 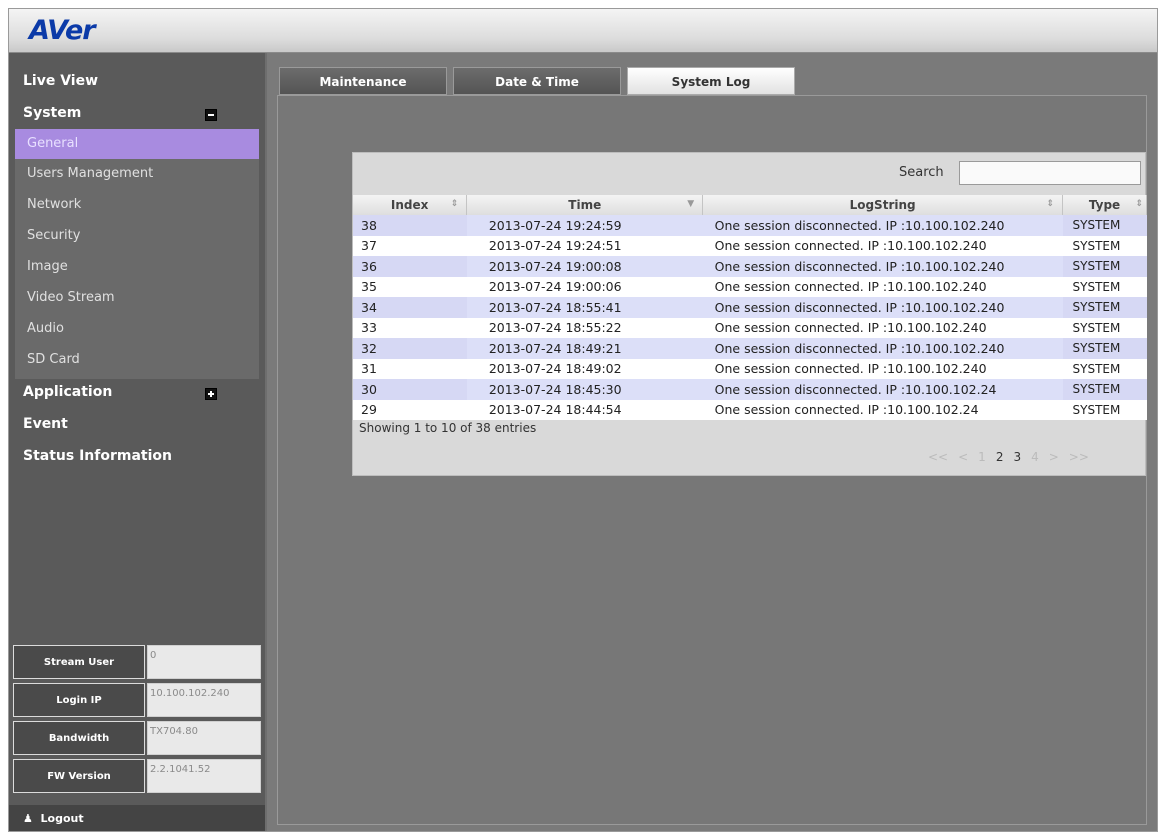 I want to click on sidebar-item-users-management: Users Management, so click(x=137, y=174).